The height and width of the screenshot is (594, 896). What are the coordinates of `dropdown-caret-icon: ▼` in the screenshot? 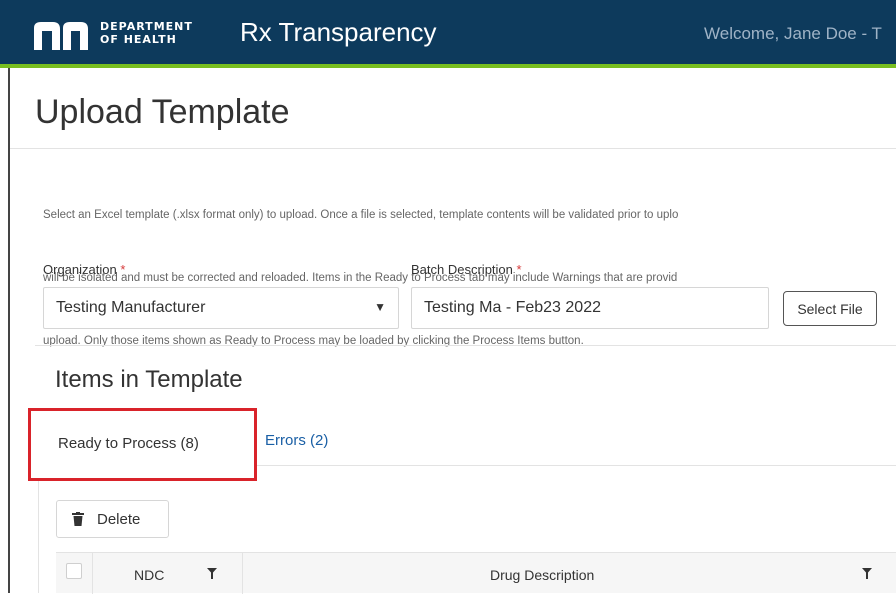 It's located at (380, 307).